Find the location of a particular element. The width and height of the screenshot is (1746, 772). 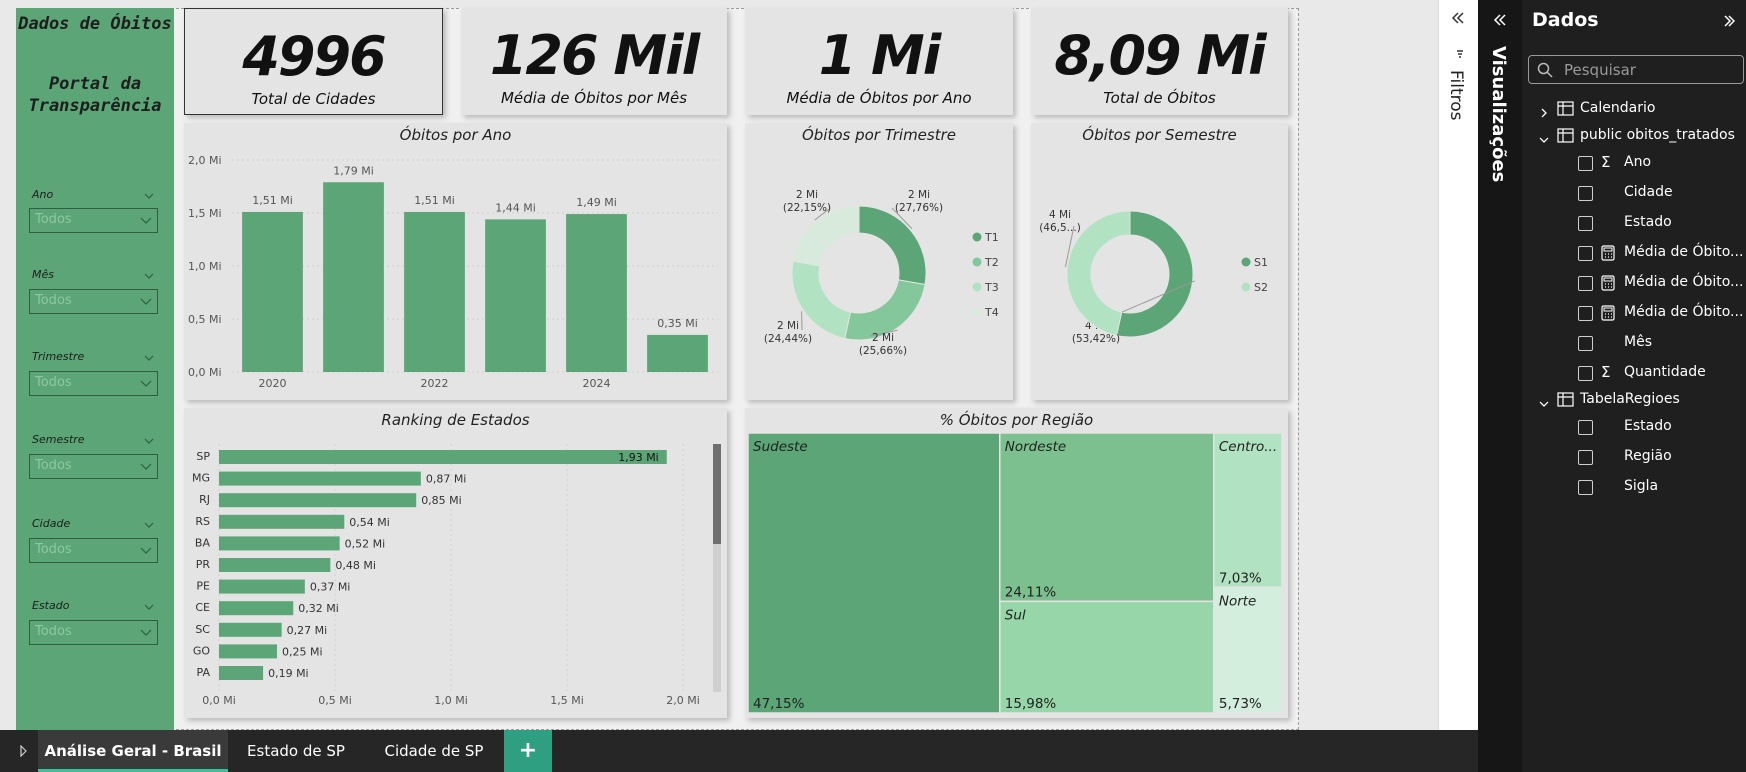

category-label: PA is located at coordinates (204, 672).